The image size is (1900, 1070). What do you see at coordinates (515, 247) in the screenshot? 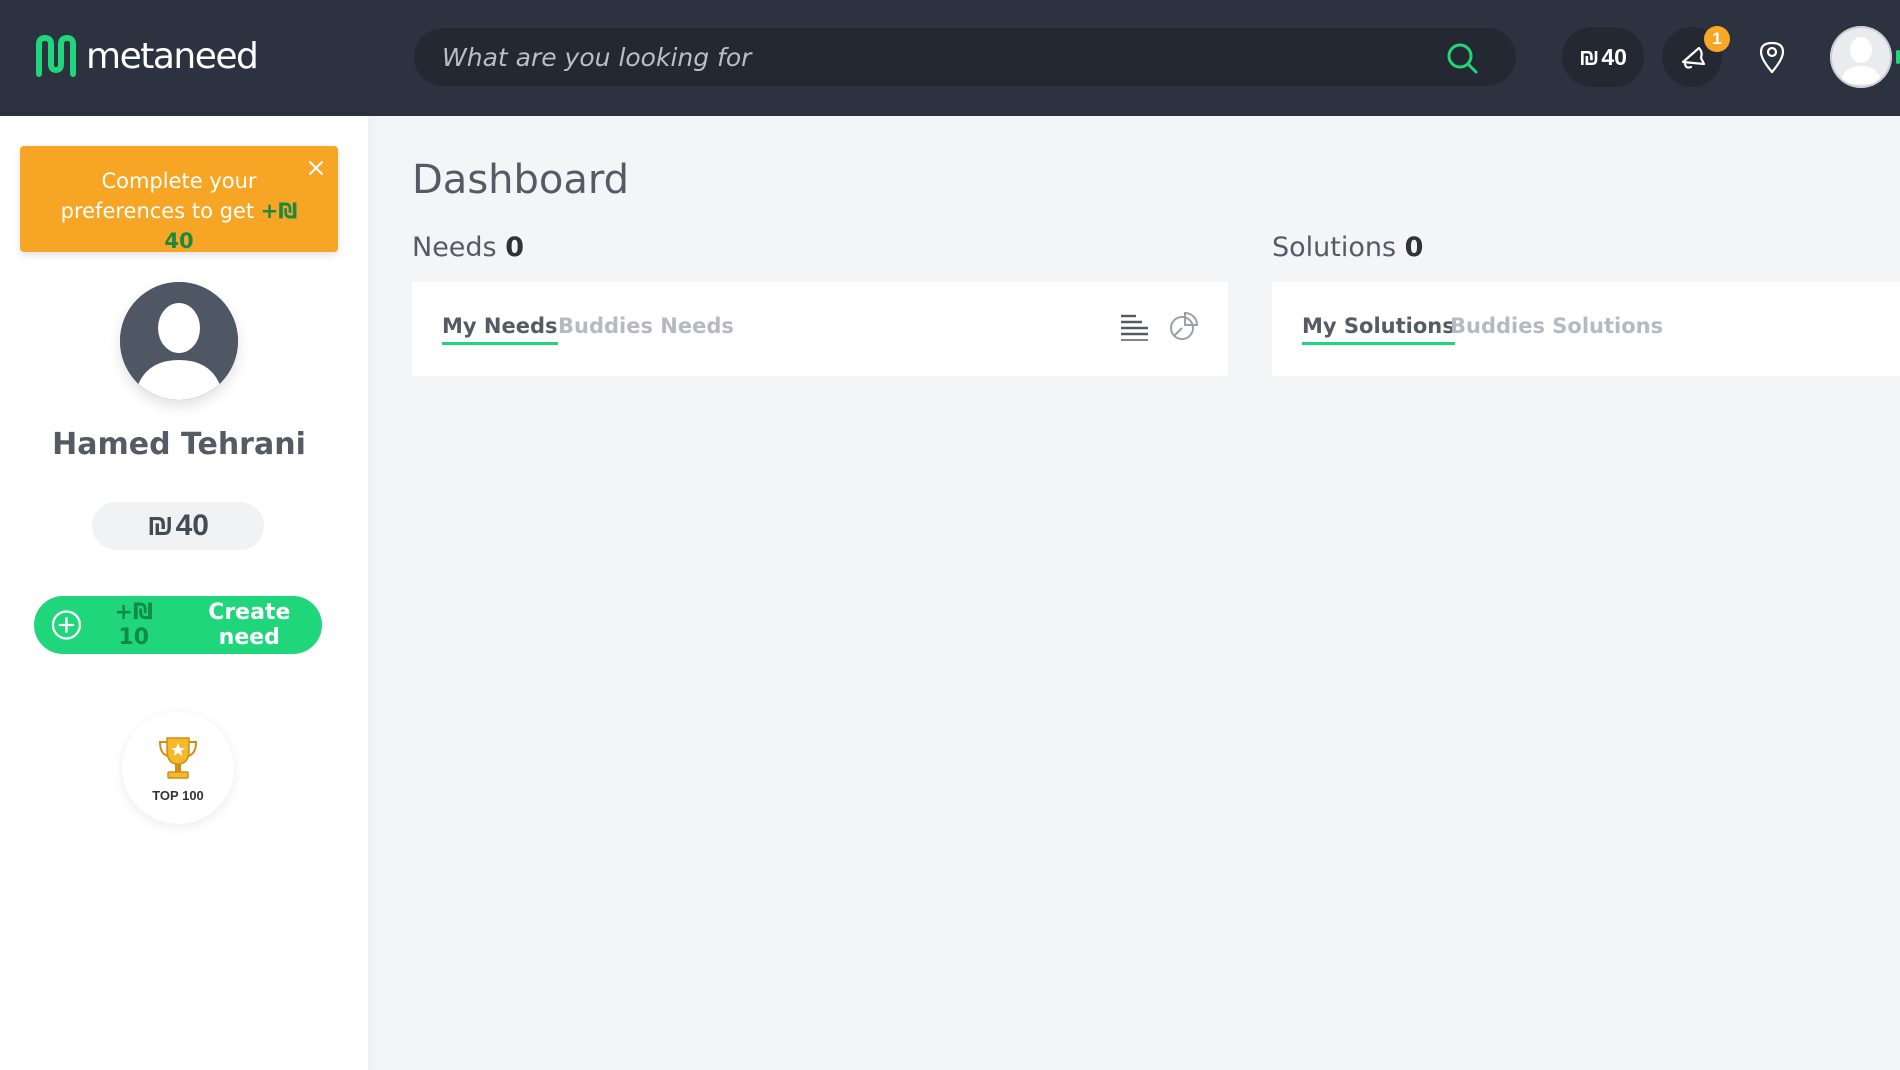
I see `needs-count: 0` at bounding box center [515, 247].